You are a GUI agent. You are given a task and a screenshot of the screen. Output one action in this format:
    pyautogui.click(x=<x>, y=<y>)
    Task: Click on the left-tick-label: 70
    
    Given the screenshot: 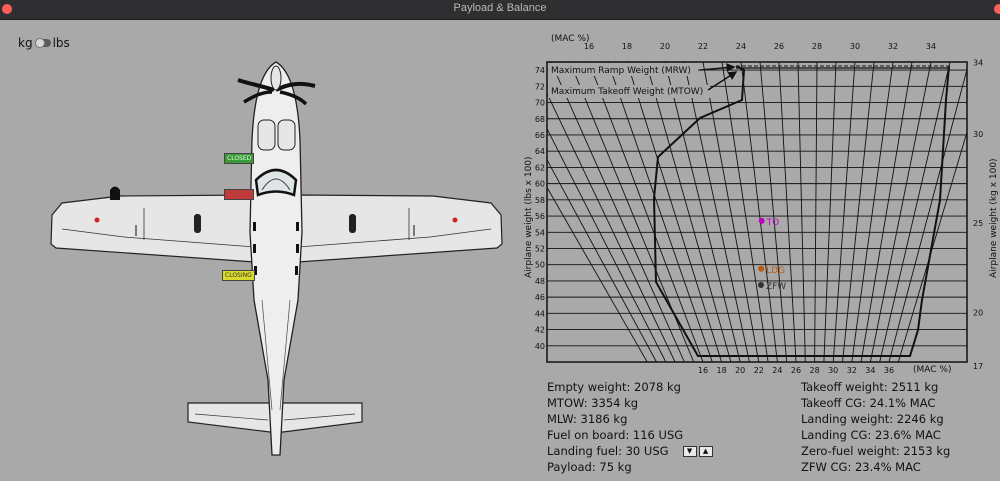 What is the action you would take?
    pyautogui.click(x=540, y=103)
    